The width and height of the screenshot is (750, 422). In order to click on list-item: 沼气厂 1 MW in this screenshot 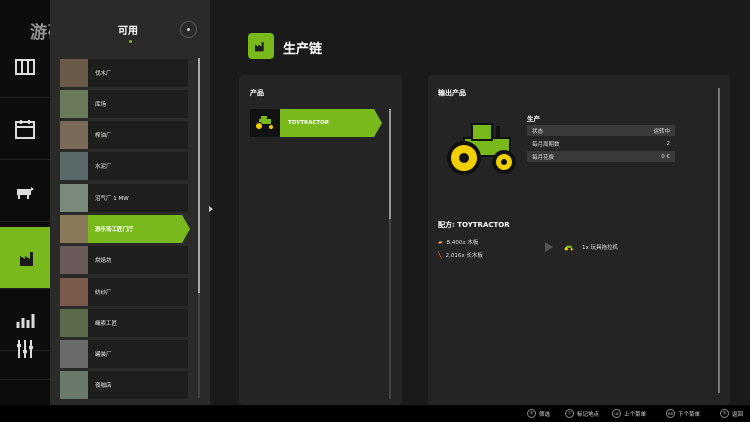, I will do `click(124, 198)`.